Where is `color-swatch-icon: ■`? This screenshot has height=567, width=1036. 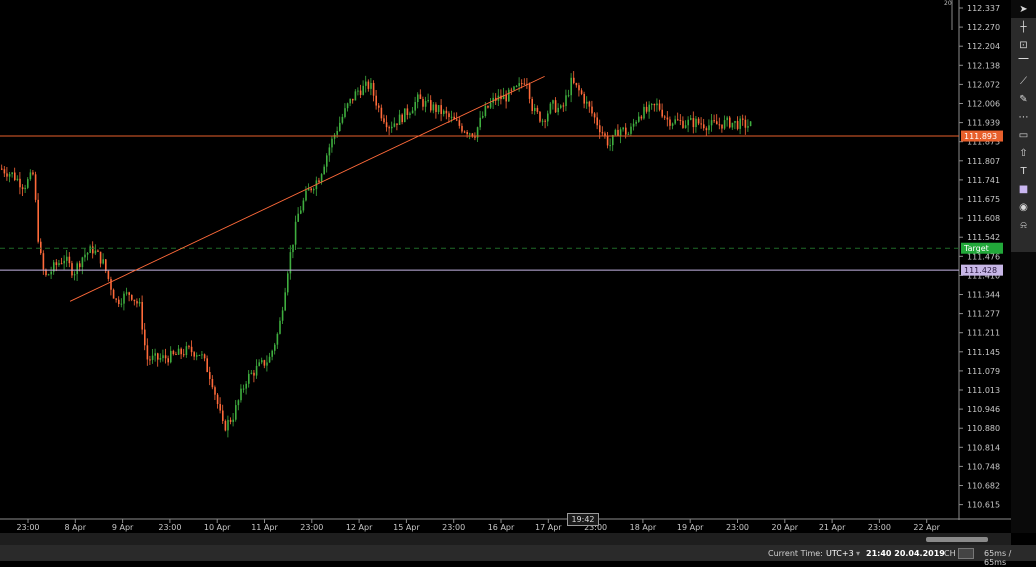
color-swatch-icon: ■ is located at coordinates (1023, 189).